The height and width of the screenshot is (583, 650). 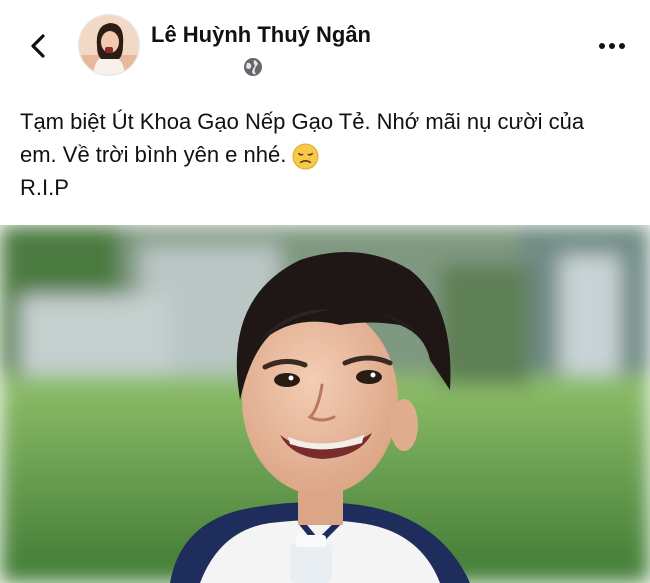 What do you see at coordinates (261, 35) in the screenshot?
I see `author-name: Lê Huỳnh Thuý Ngân` at bounding box center [261, 35].